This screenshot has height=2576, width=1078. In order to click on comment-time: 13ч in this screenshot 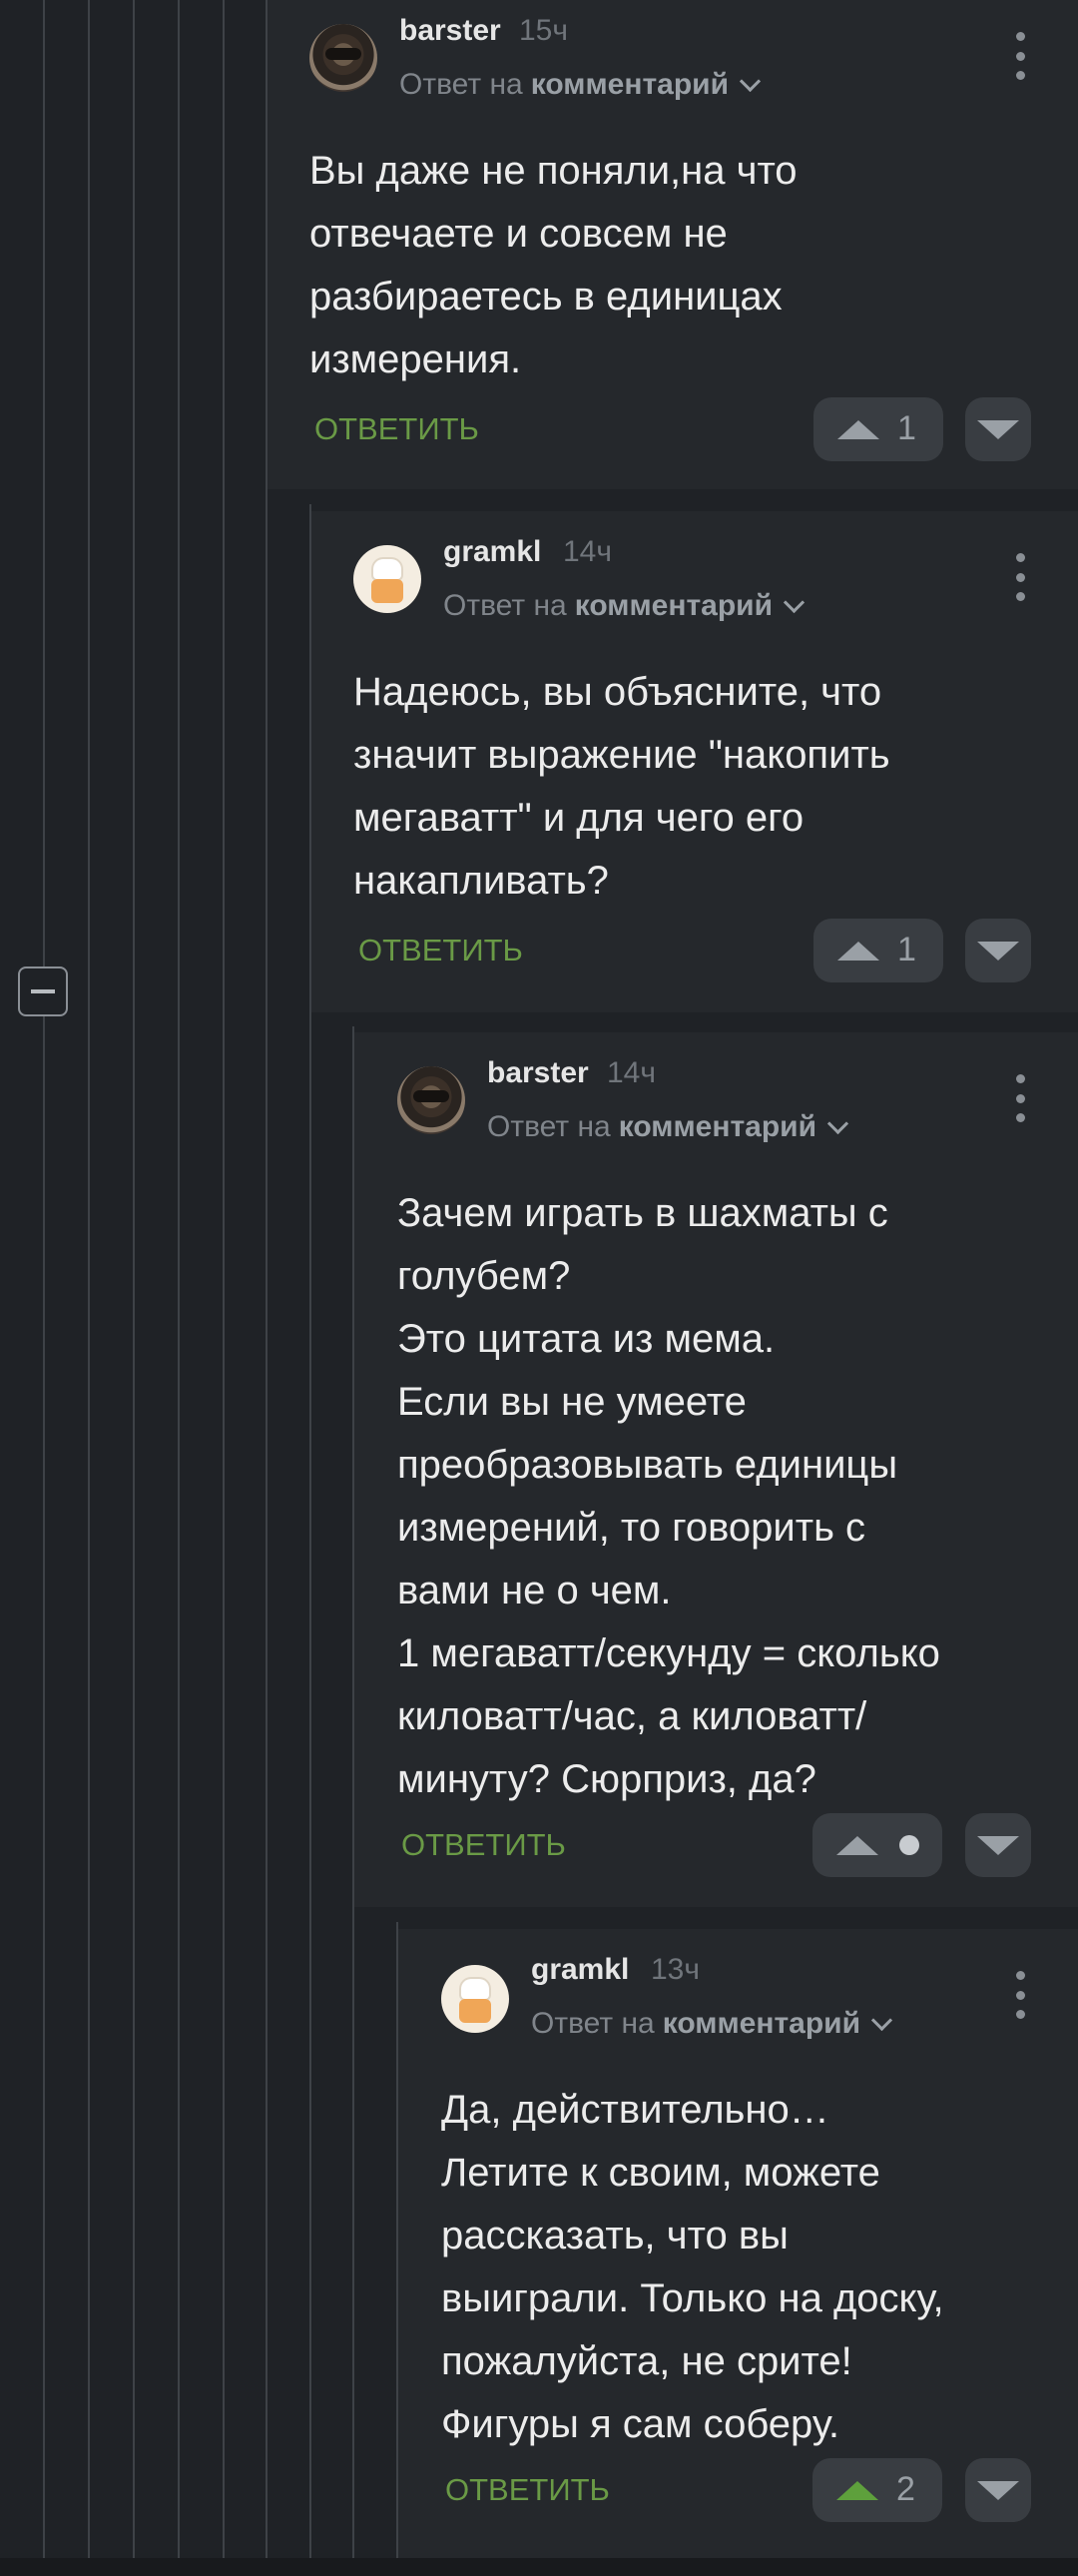, I will do `click(675, 1970)`.